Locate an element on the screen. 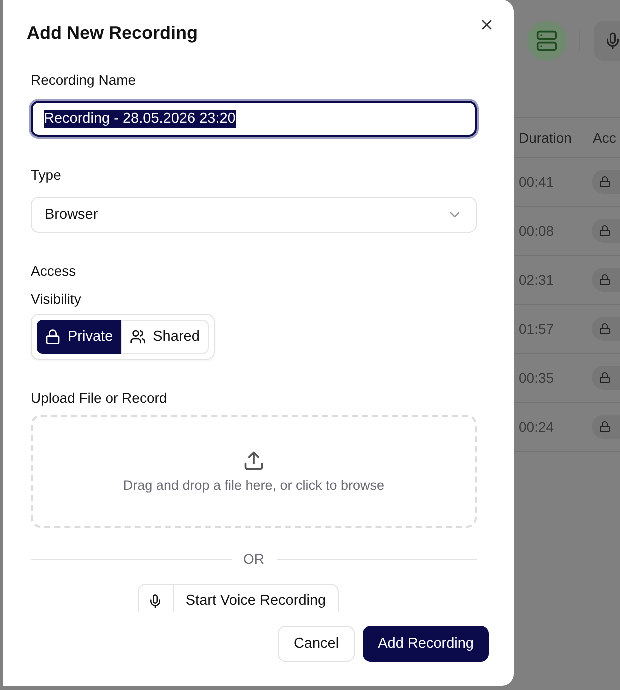 This screenshot has height=690, width=620. or-divider-text: OR is located at coordinates (254, 559).